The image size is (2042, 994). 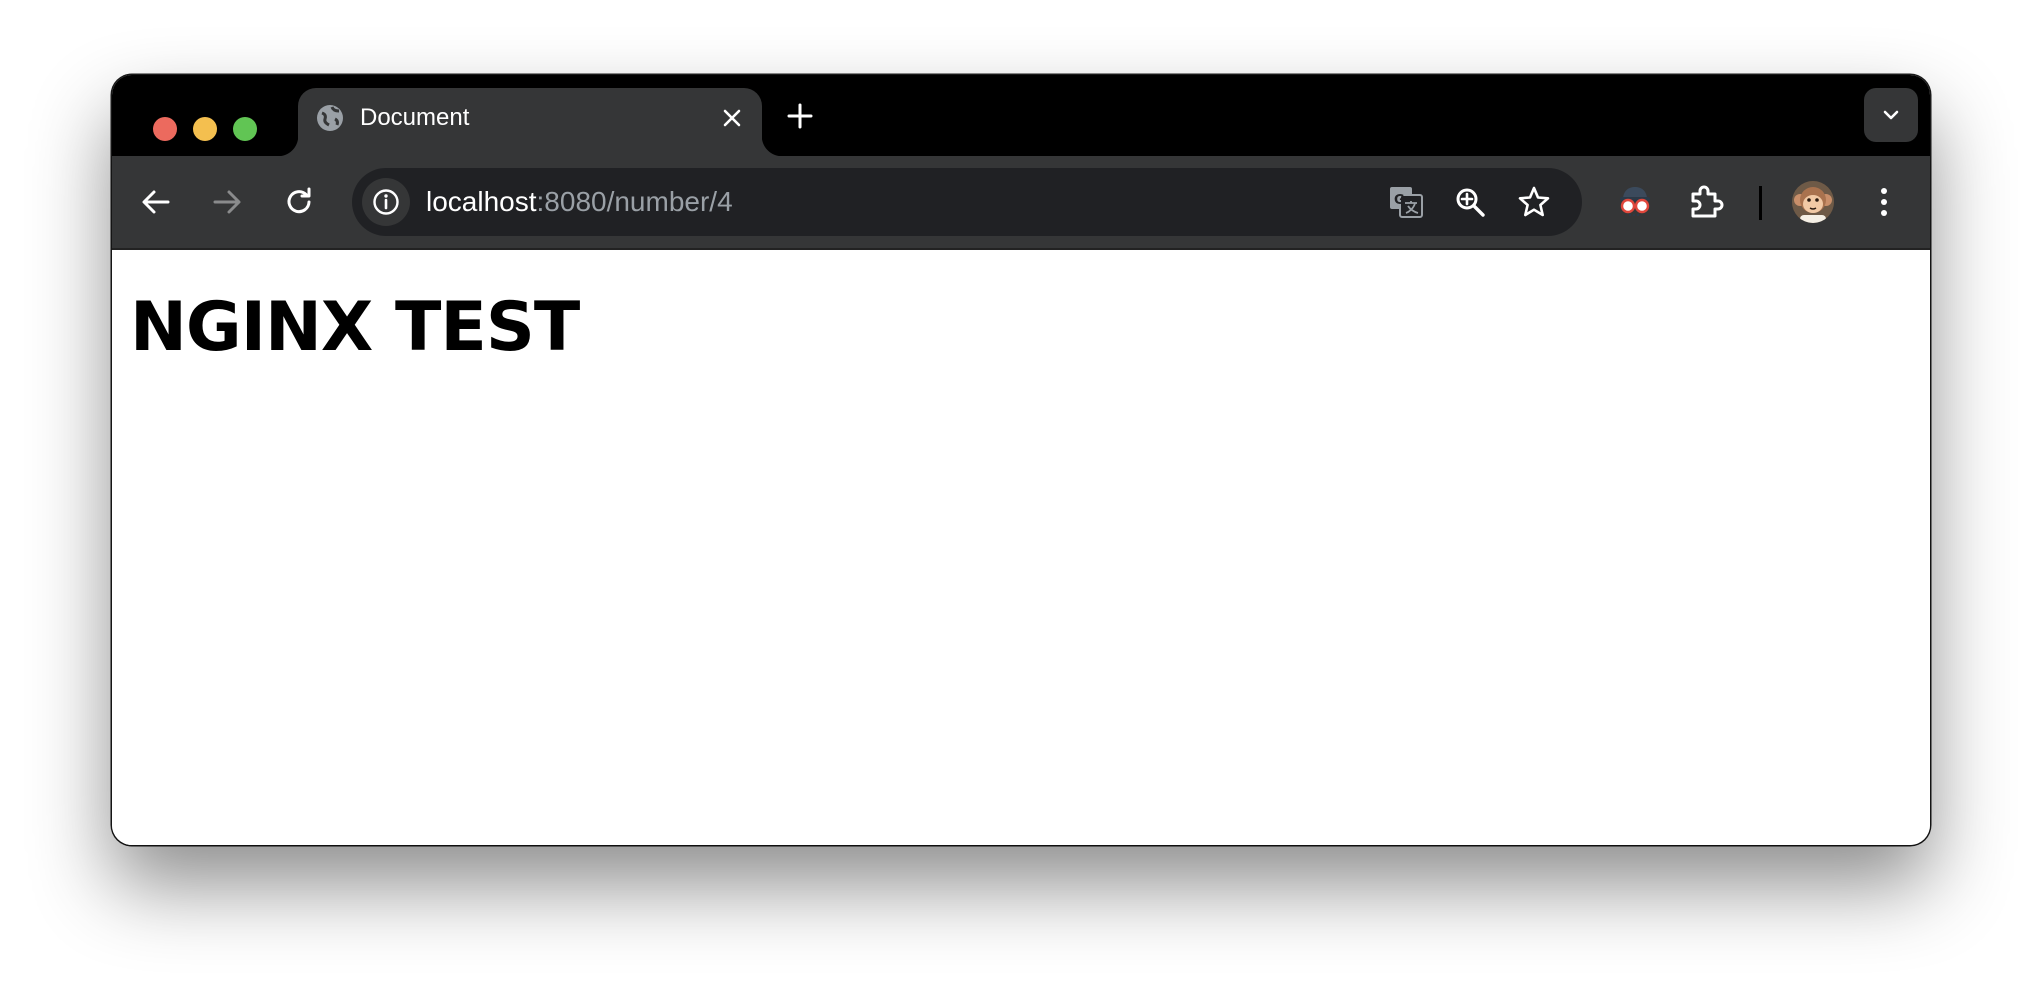 What do you see at coordinates (415, 117) in the screenshot?
I see `tab-title: Document` at bounding box center [415, 117].